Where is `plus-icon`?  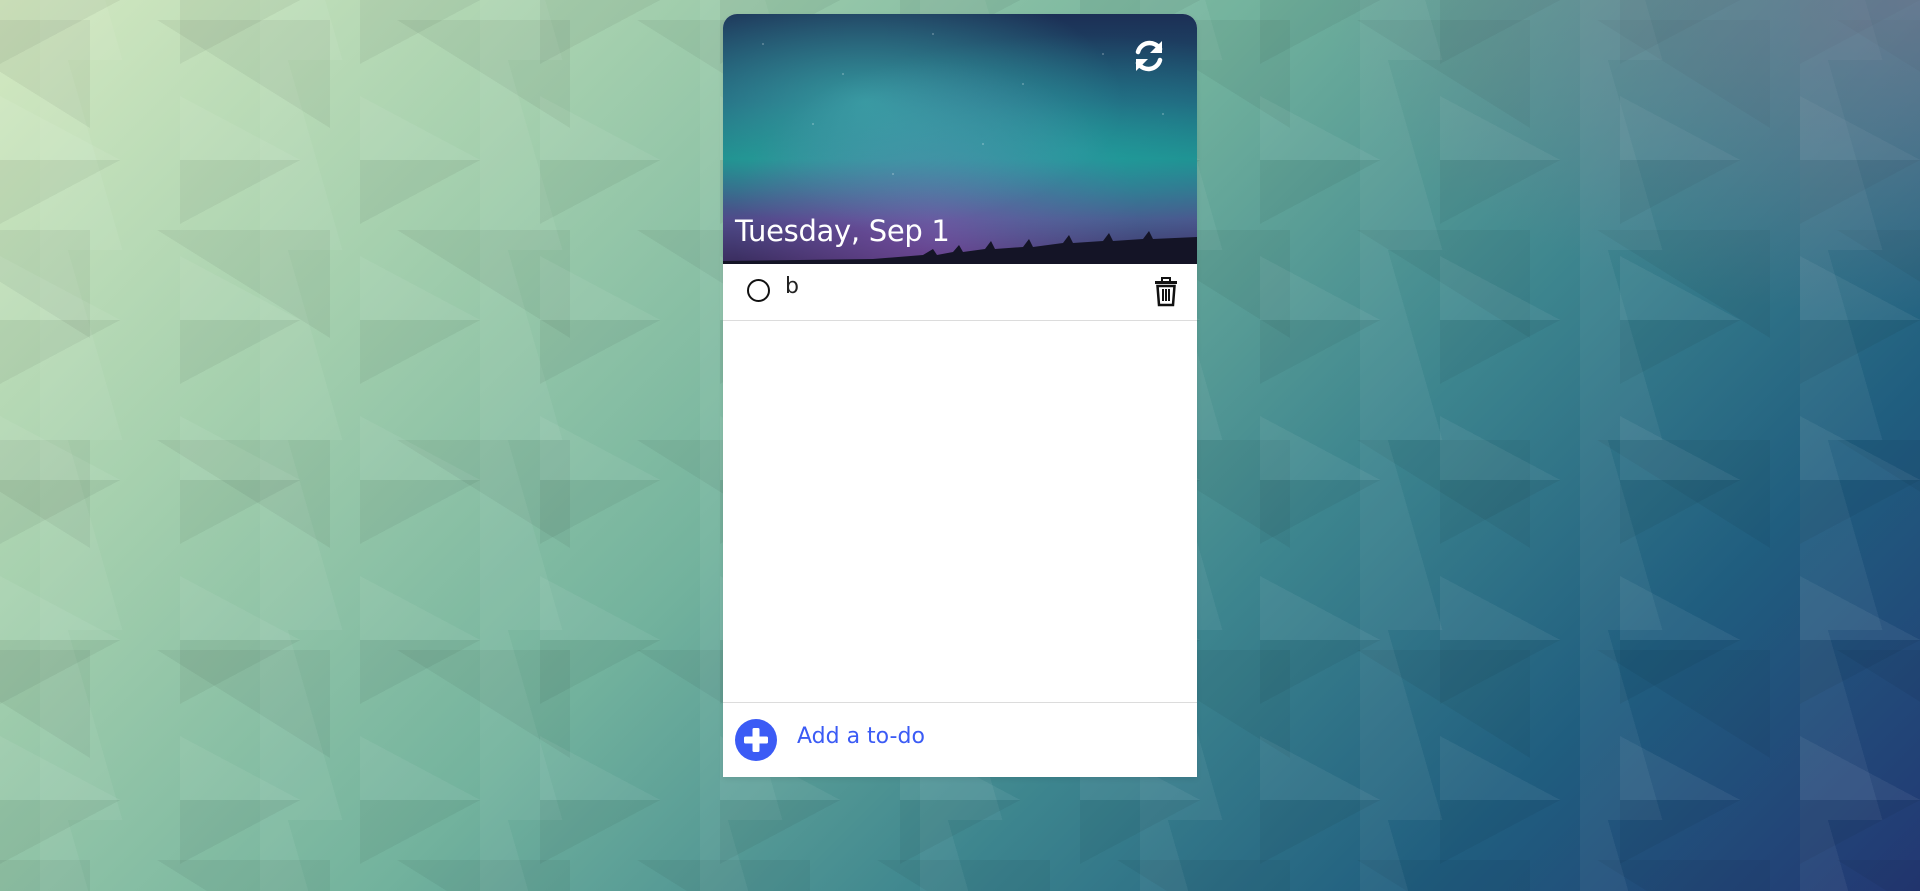 plus-icon is located at coordinates (756, 740).